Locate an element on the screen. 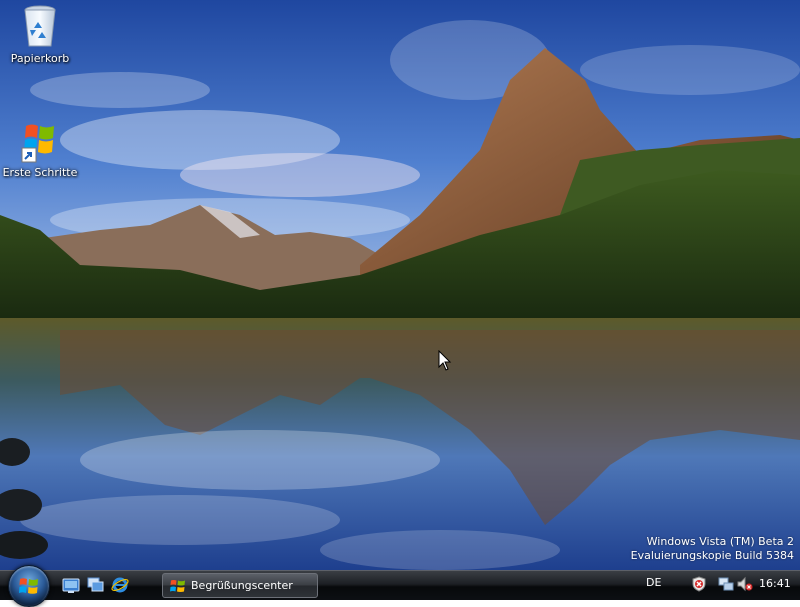 This screenshot has width=800, height=607. security-shield-icon is located at coordinates (699, 584).